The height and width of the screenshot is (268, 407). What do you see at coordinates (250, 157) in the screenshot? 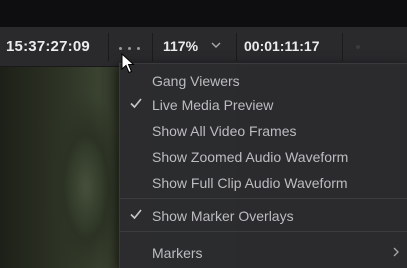
I see `menu-item-label: Show Zoomed Audio Waveform` at bounding box center [250, 157].